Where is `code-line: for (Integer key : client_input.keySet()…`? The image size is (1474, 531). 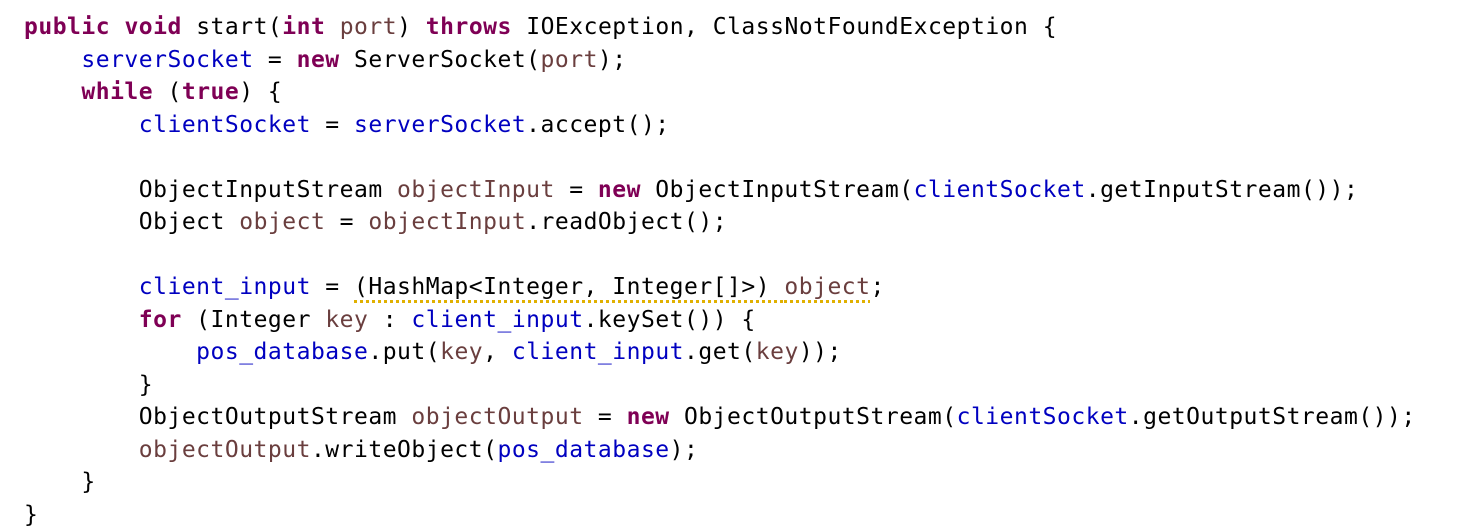 code-line: for (Integer key : client_input.keySet()… is located at coordinates (749, 320).